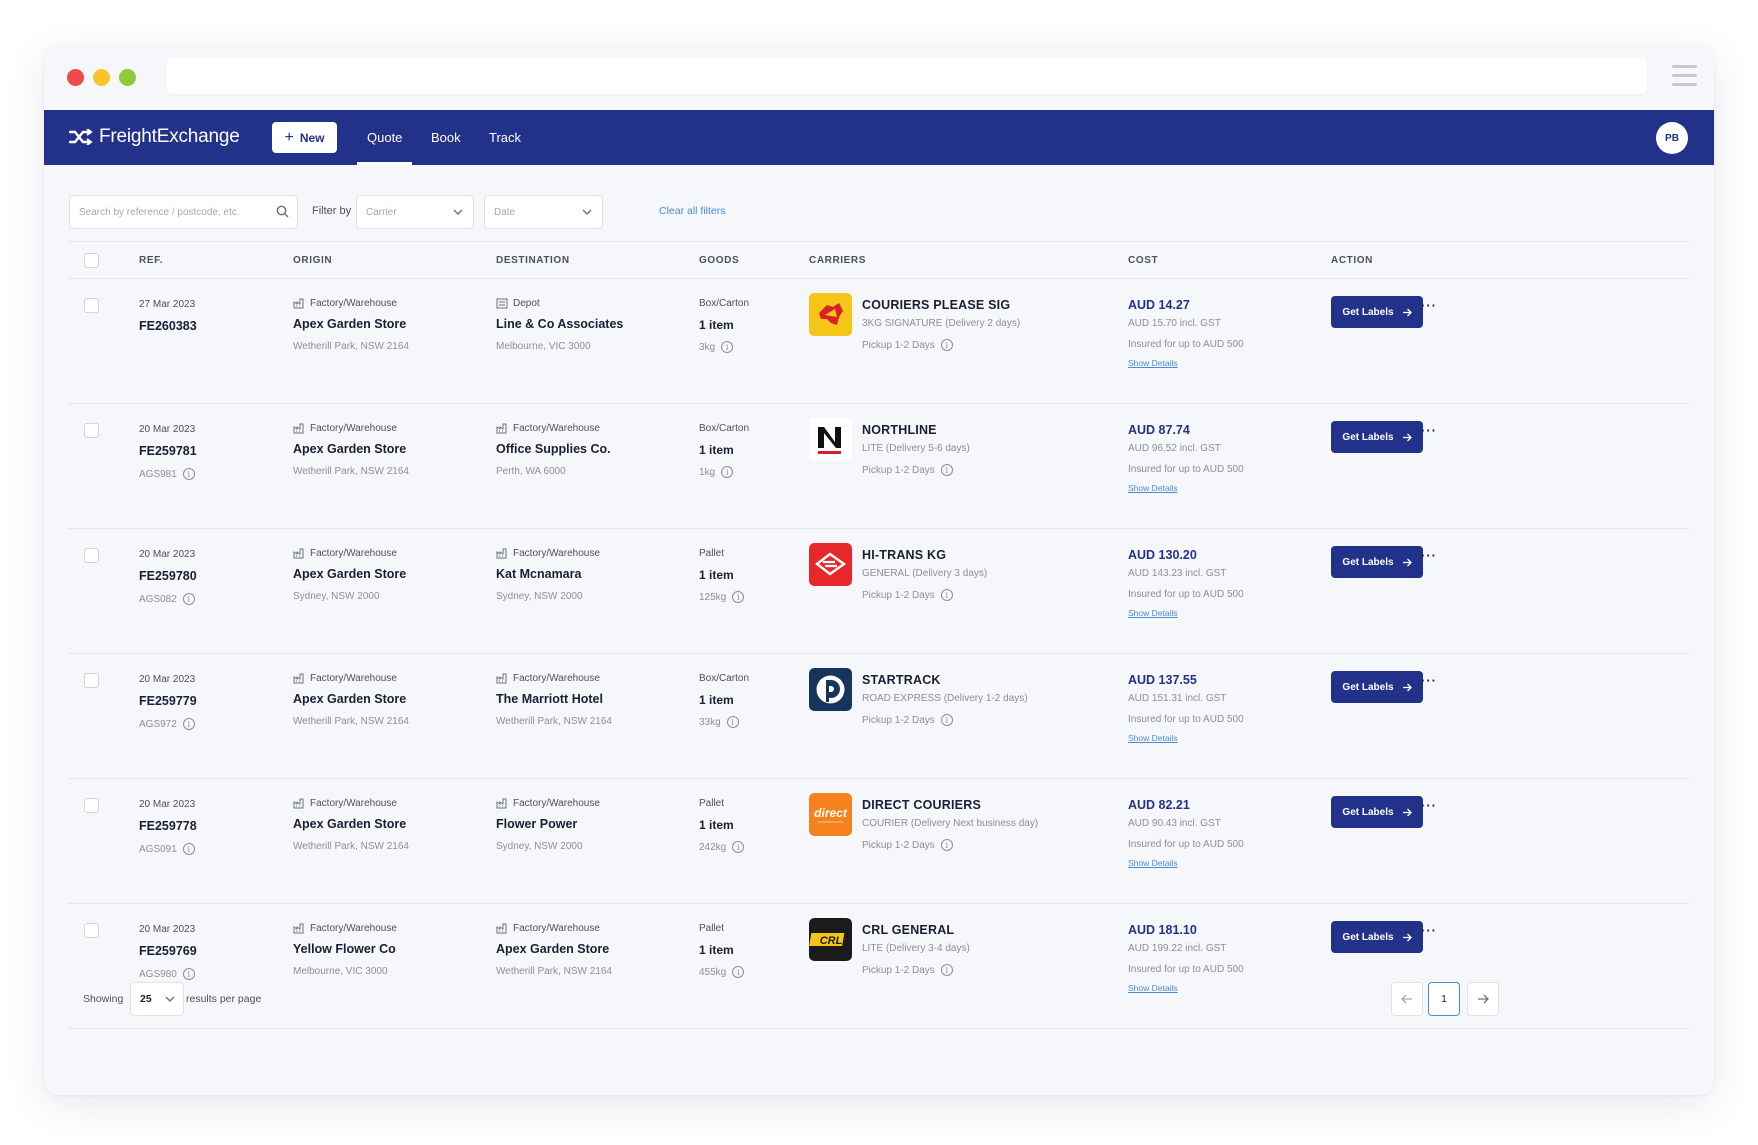  What do you see at coordinates (91, 260) in the screenshot?
I see `select-all-checkbox` at bounding box center [91, 260].